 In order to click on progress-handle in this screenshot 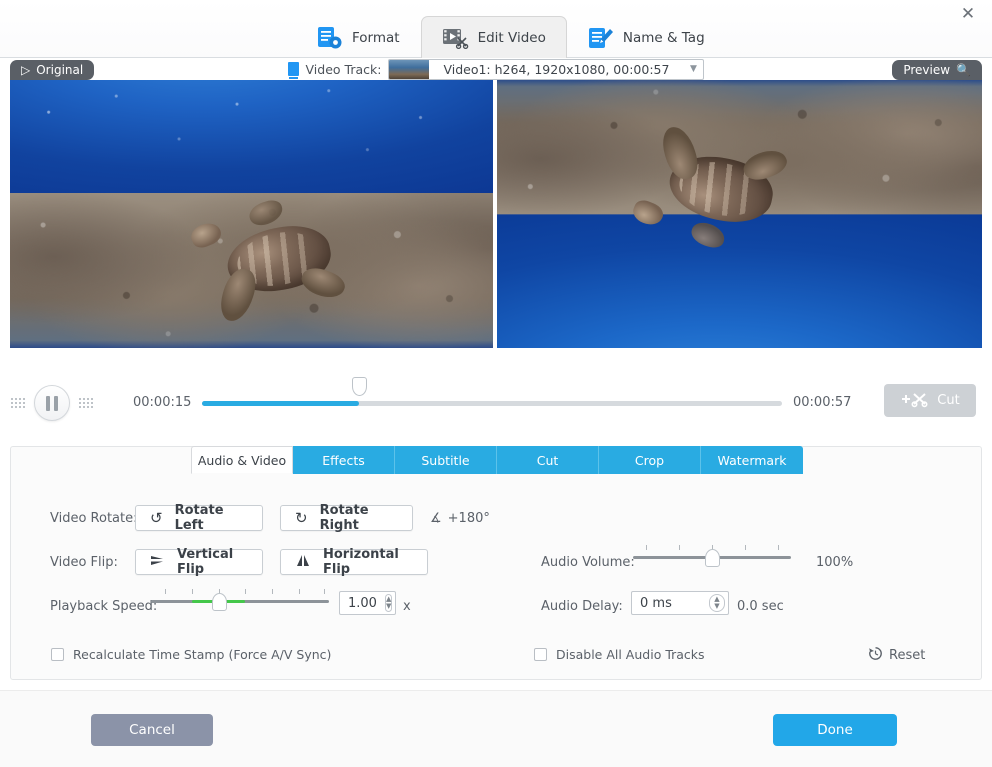, I will do `click(359, 386)`.